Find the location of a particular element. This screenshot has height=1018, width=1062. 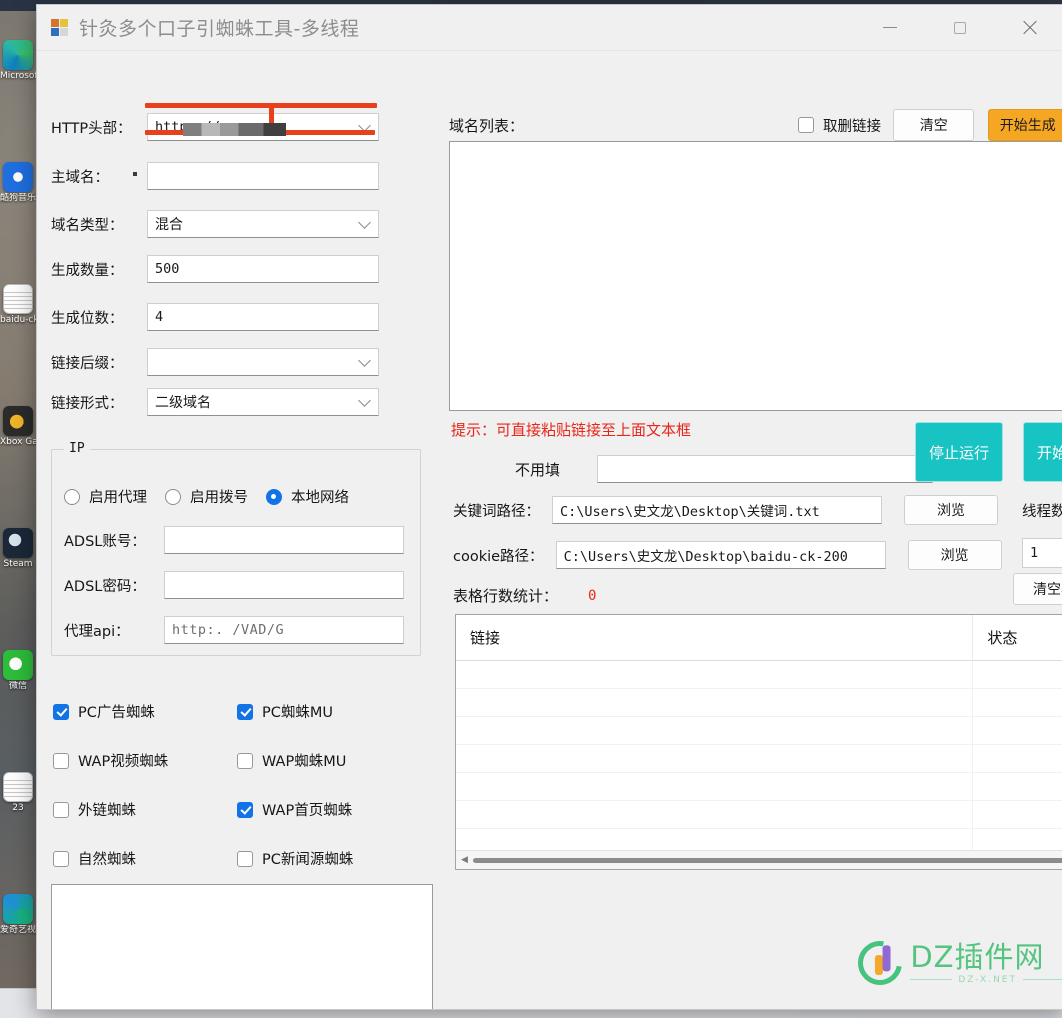

scrollbar-thumb is located at coordinates (767, 860).